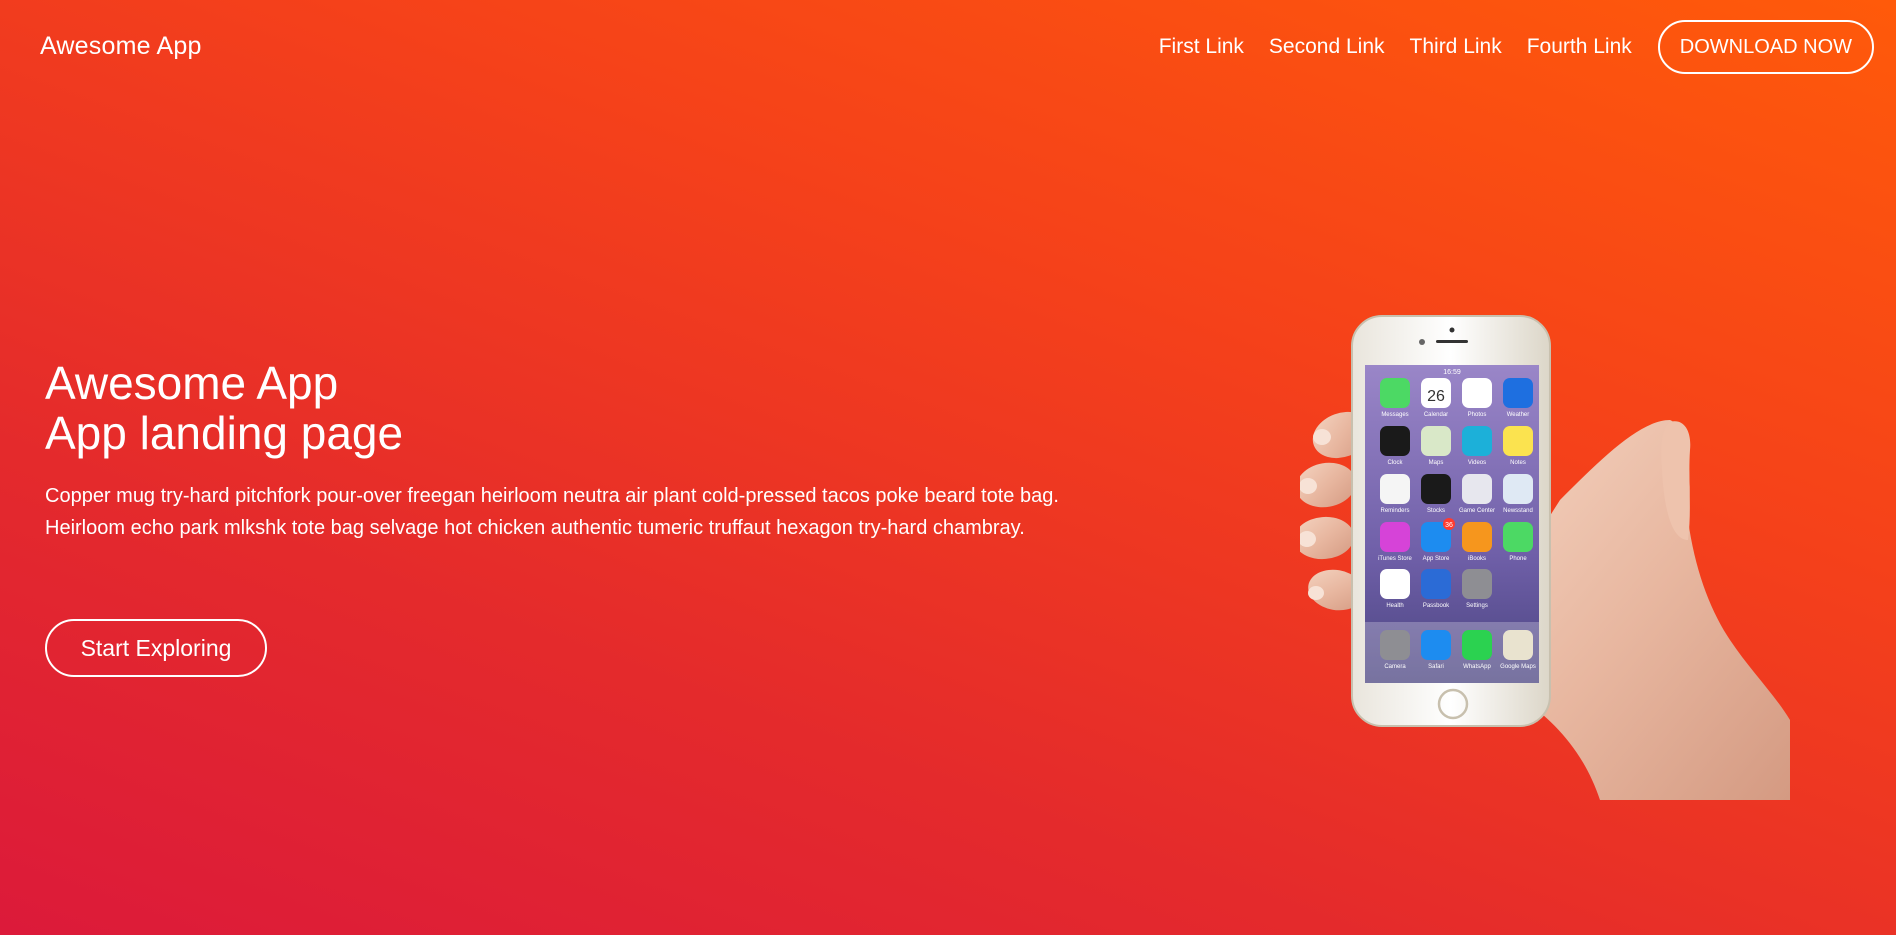 The height and width of the screenshot is (935, 1896). I want to click on svg-text: Health, so click(1394, 606).